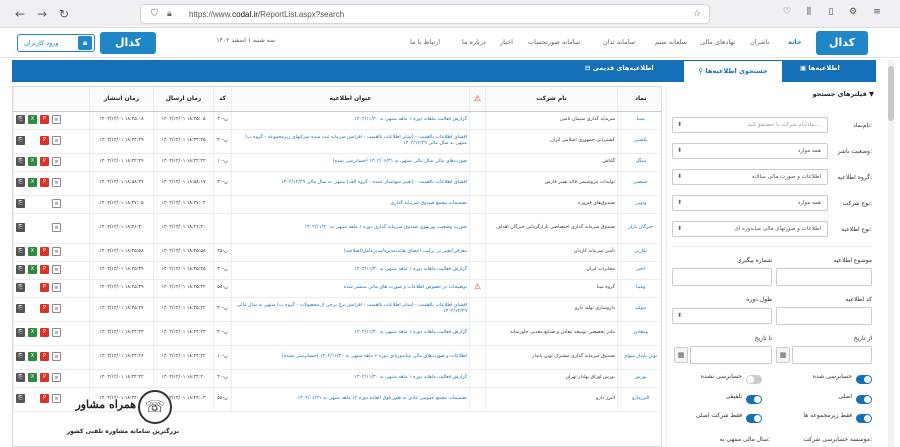 The width and height of the screenshot is (900, 447). What do you see at coordinates (842, 43) in the screenshot?
I see `codal-logo: کدال` at bounding box center [842, 43].